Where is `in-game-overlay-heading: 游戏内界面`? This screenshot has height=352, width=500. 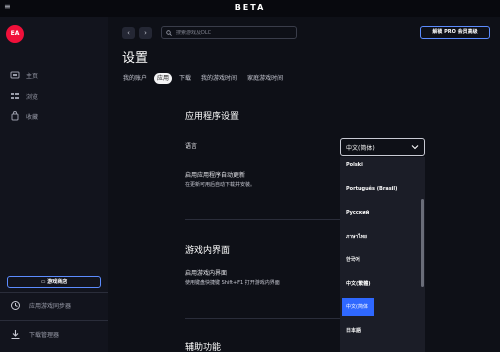
in-game-overlay-heading: 游戏内界面 is located at coordinates (208, 251).